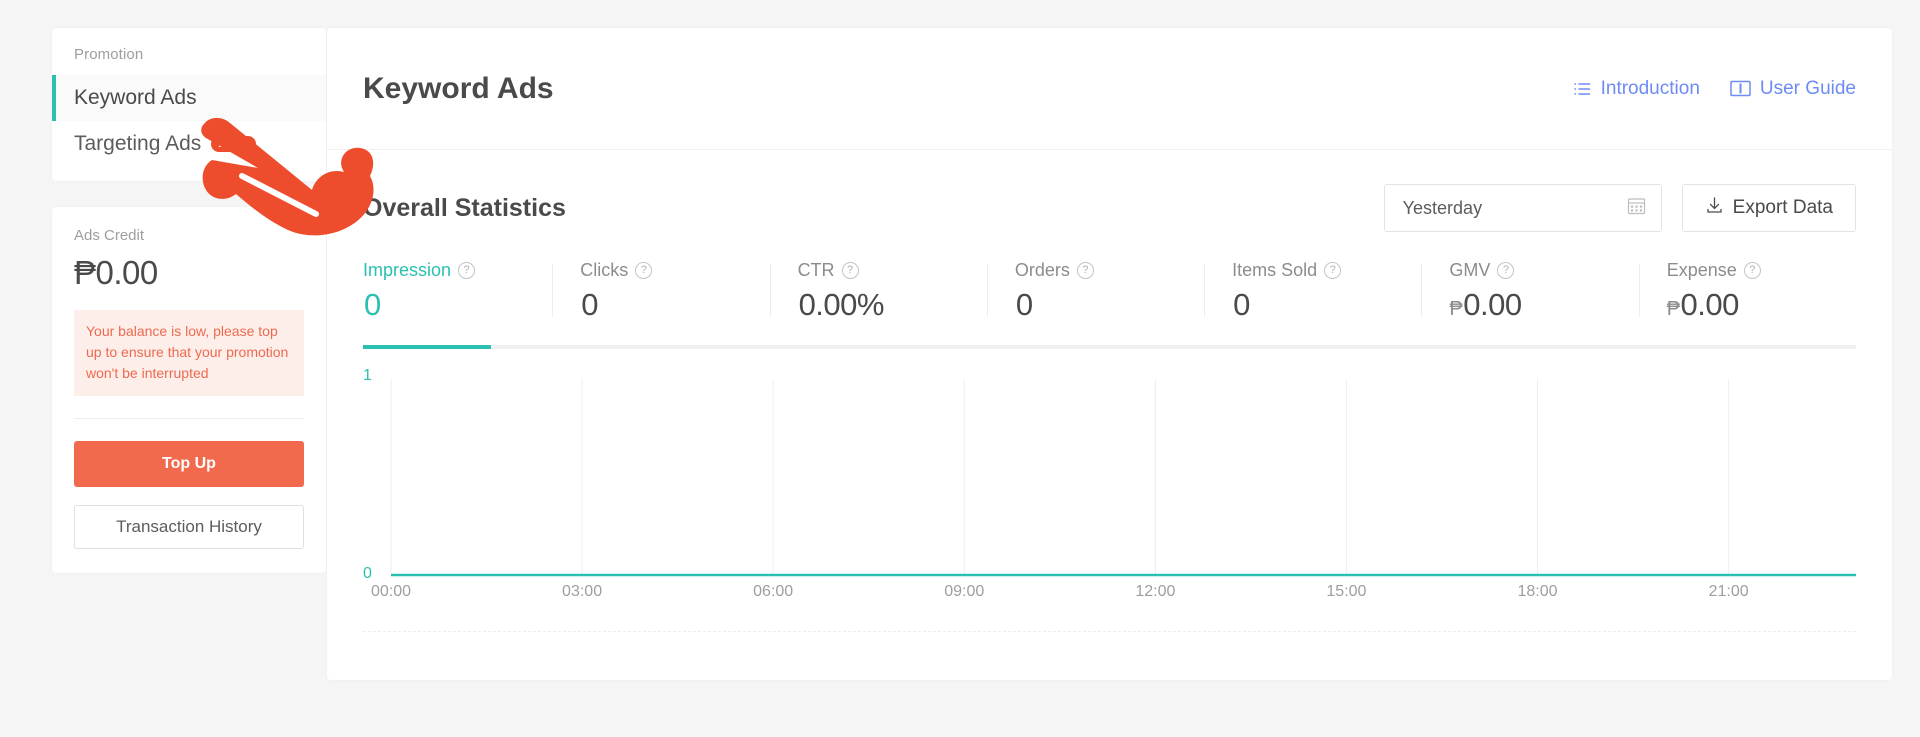 Image resolution: width=1920 pixels, height=737 pixels. I want to click on x-axis-tick: 00:00, so click(391, 591).